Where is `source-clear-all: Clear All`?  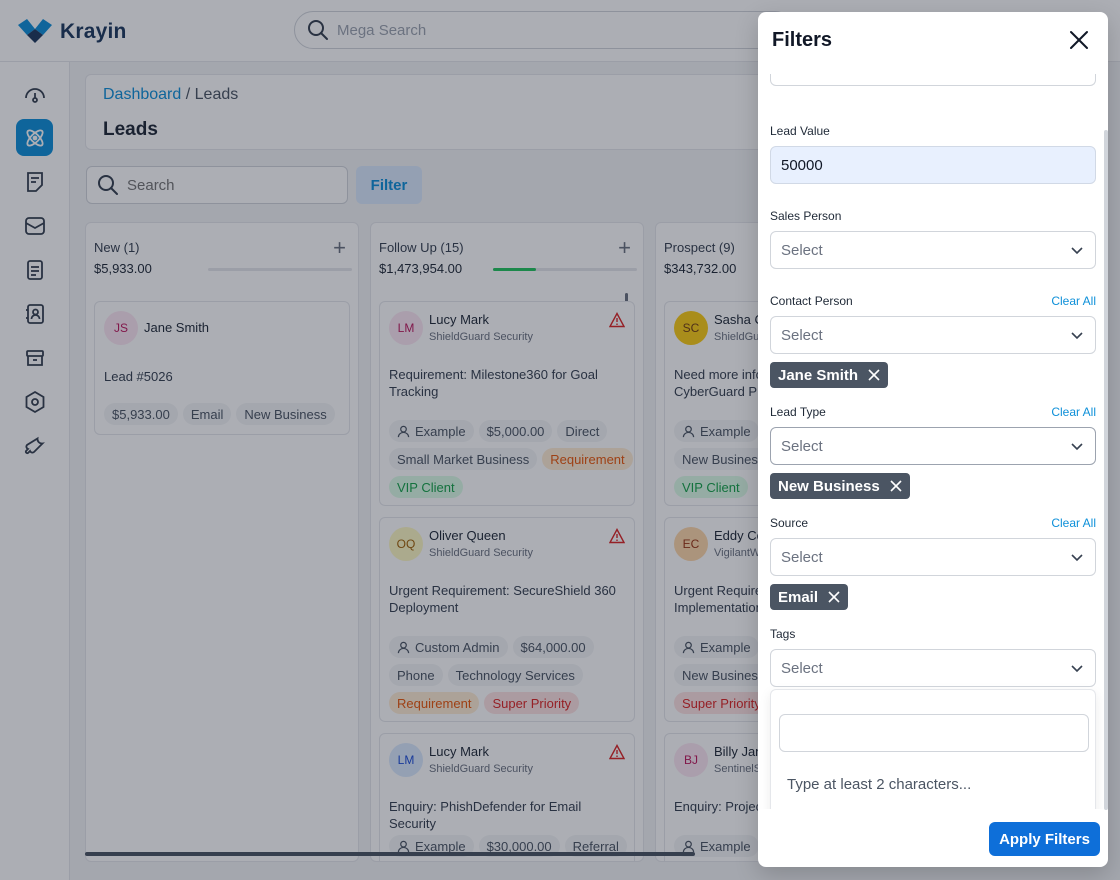 source-clear-all: Clear All is located at coordinates (1073, 523).